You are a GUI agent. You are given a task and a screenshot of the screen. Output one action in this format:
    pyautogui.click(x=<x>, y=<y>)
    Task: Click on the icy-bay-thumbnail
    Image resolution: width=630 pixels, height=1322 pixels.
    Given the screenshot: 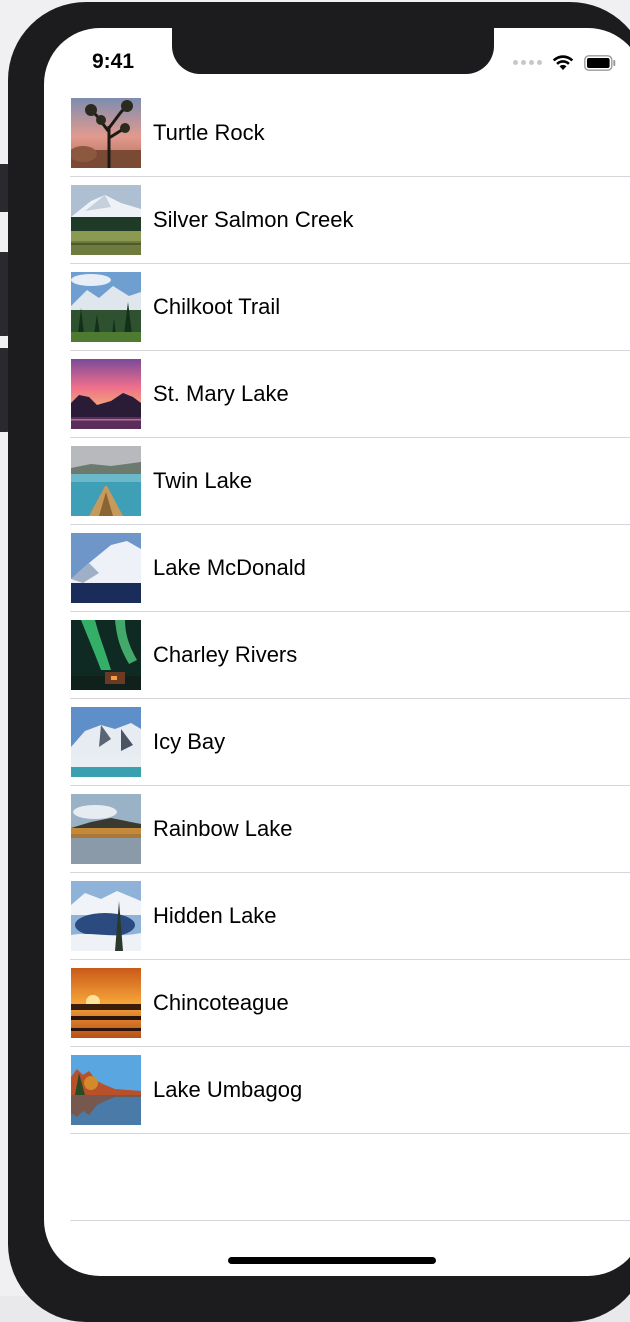 What is the action you would take?
    pyautogui.click(x=106, y=742)
    